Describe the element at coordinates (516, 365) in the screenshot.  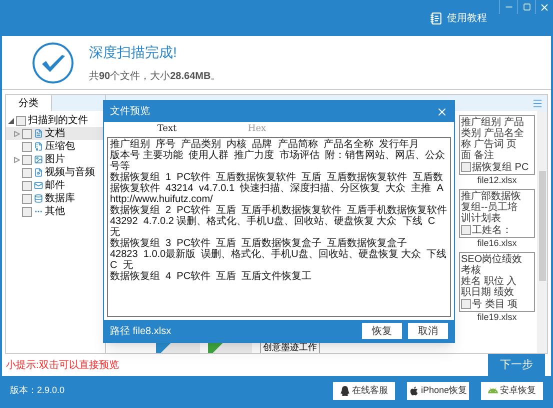
I see `next-button: 下一步` at that location.